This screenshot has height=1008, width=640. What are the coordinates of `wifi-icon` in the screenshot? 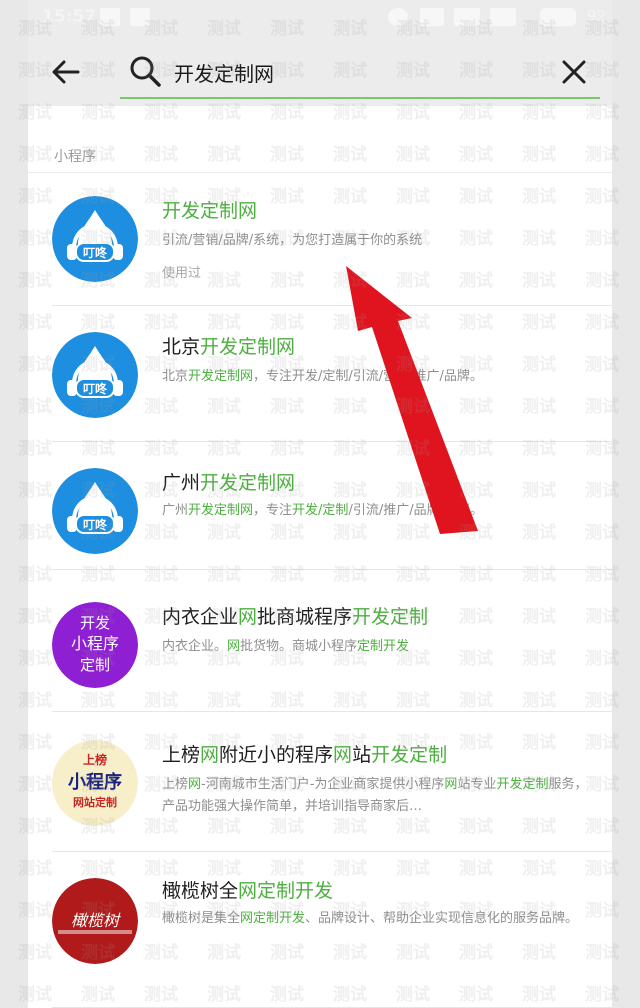 It's located at (432, 17).